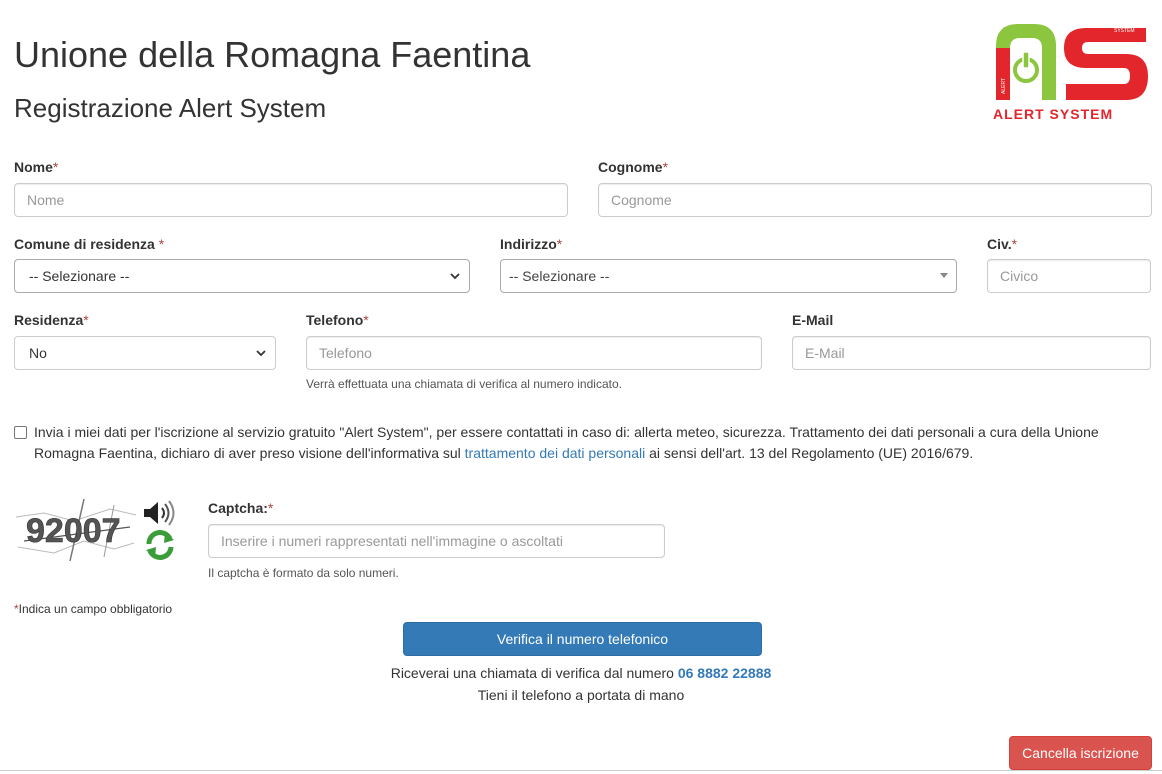 This screenshot has height=774, width=1162. Describe the element at coordinates (581, 770) in the screenshot. I see `bottom-divider` at that location.